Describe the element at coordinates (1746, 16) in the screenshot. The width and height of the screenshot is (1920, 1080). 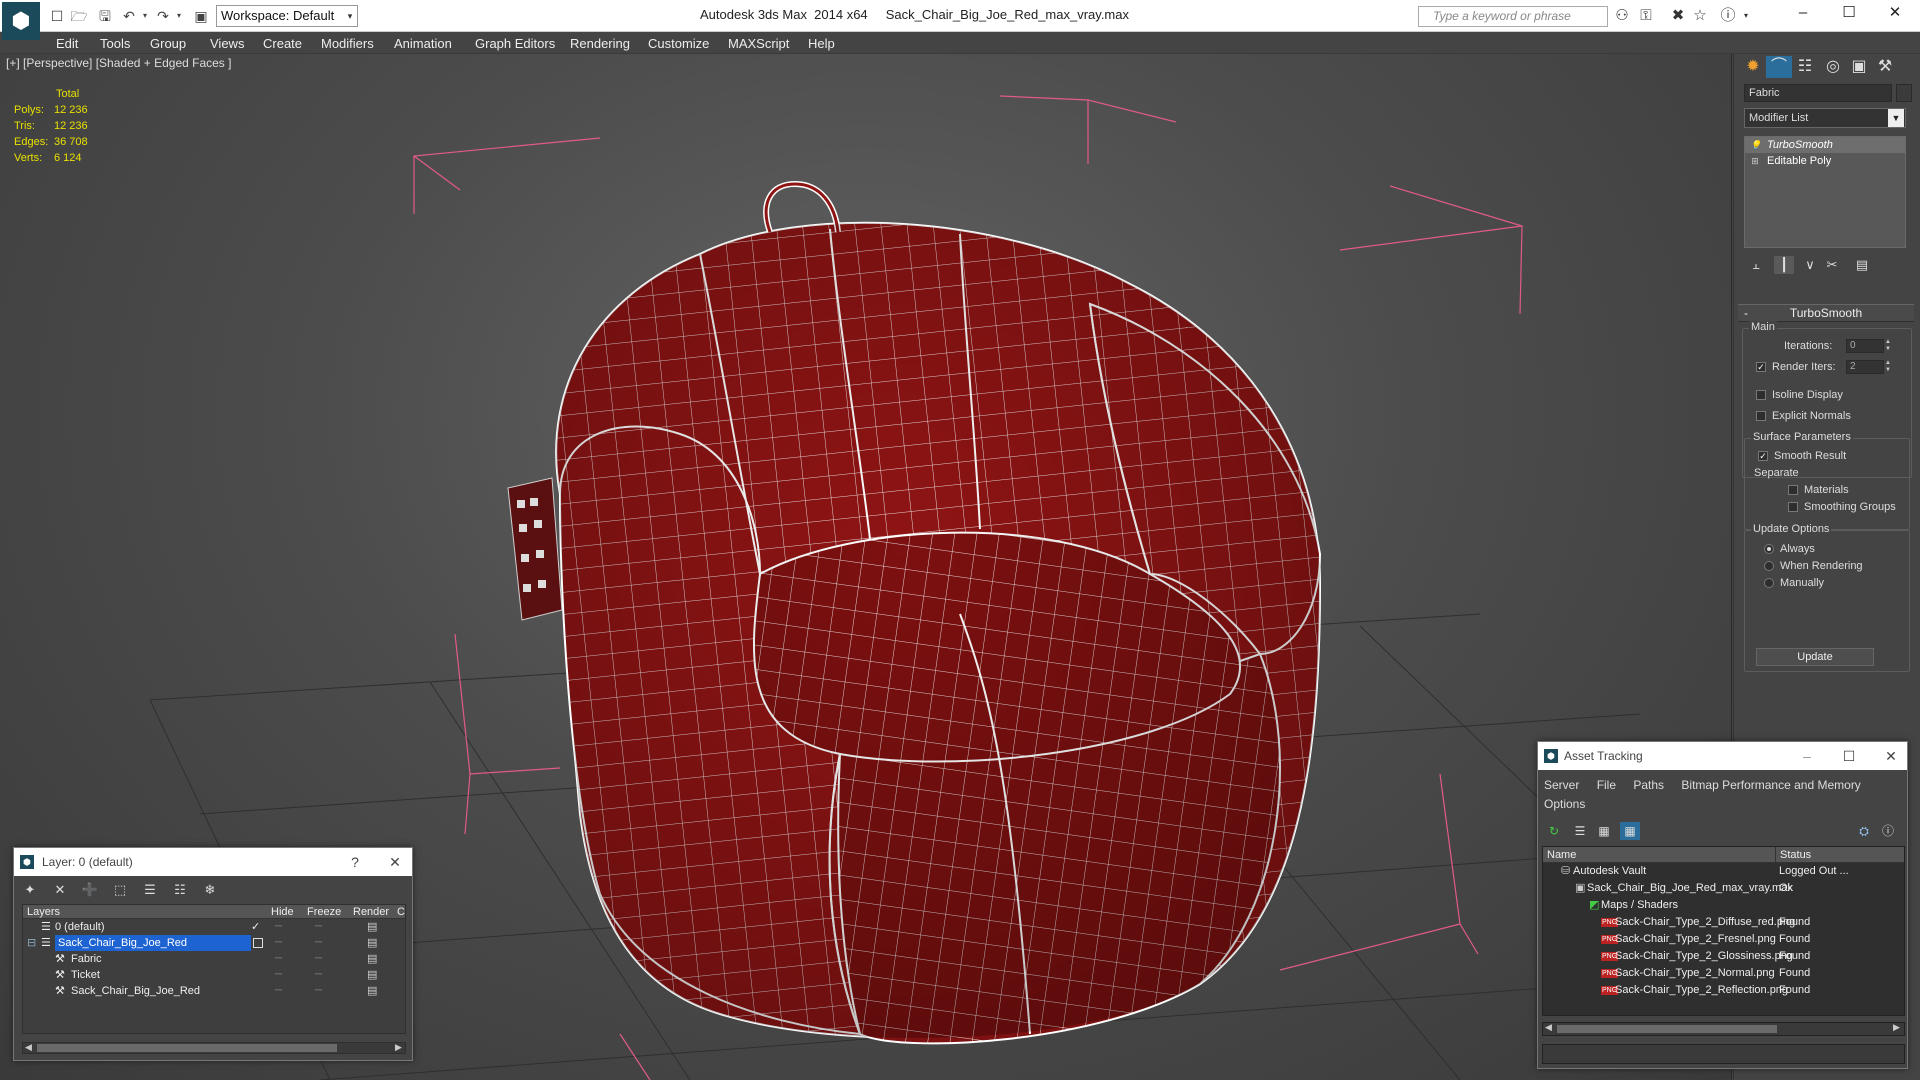
I see `help-dropdown-icon: ▾` at that location.